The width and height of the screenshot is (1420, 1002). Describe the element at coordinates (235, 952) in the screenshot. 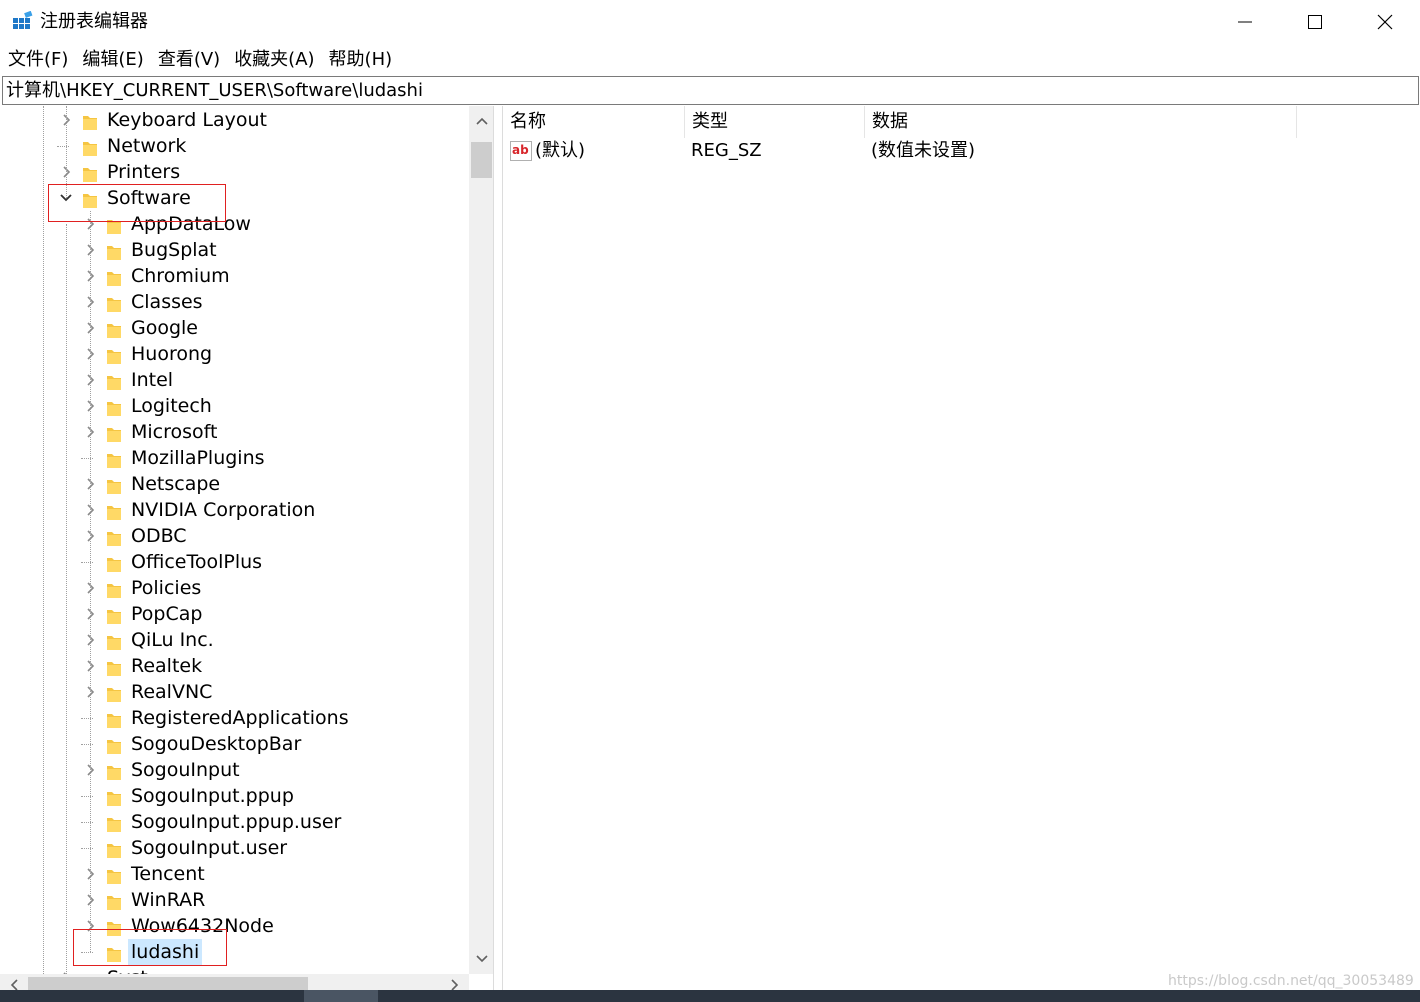

I see `tree-node: ludashi` at that location.